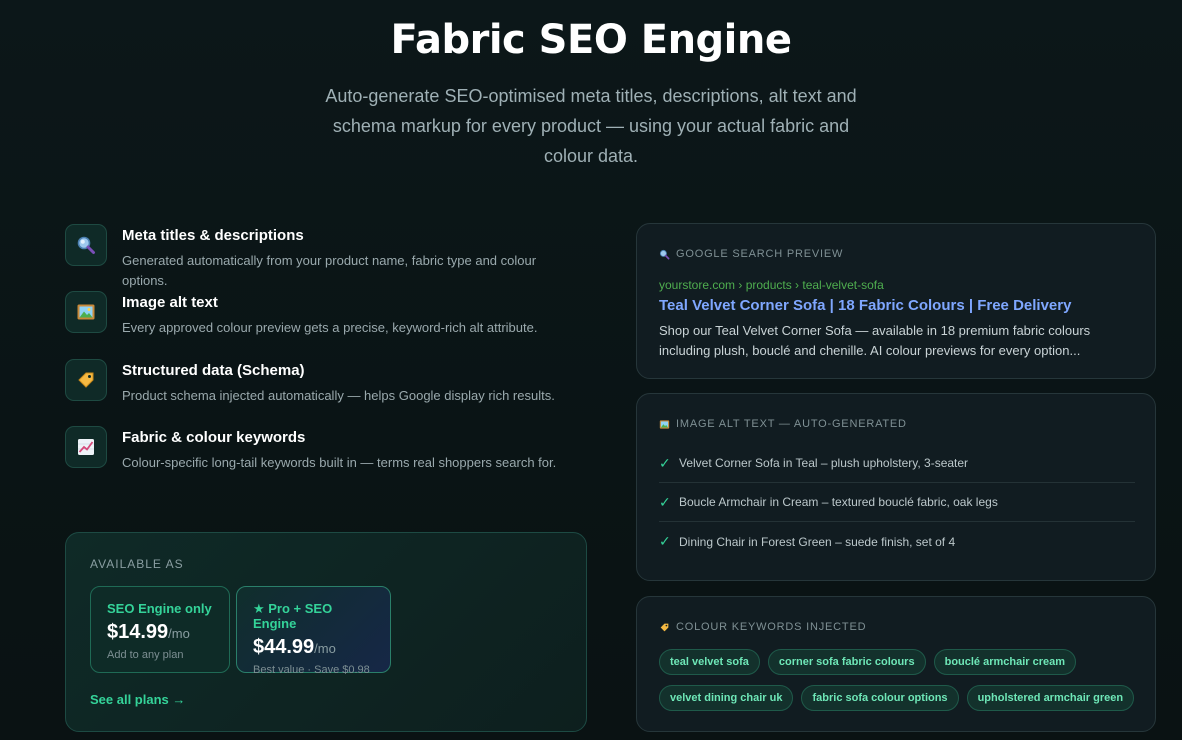 The width and height of the screenshot is (1182, 740). Describe the element at coordinates (591, 40) in the screenshot. I see `page-title: Fabric SEO Engine` at that location.